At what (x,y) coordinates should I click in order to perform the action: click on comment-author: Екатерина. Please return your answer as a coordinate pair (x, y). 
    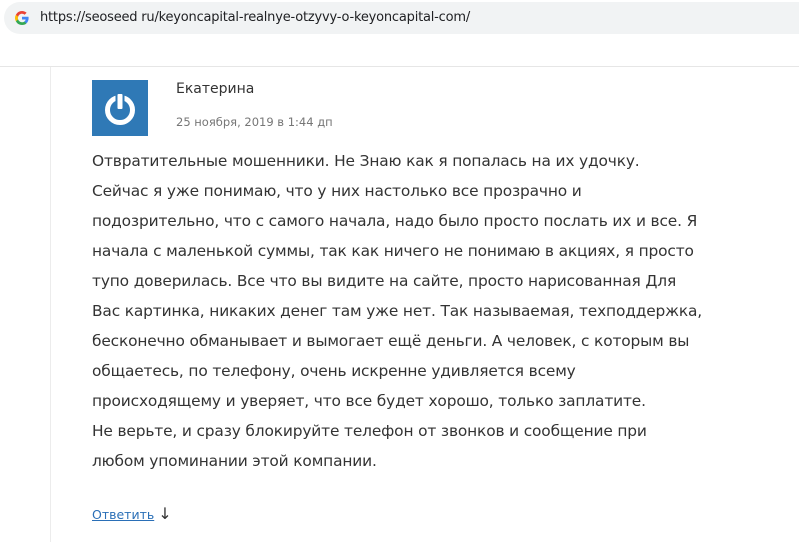
    Looking at the image, I should click on (215, 89).